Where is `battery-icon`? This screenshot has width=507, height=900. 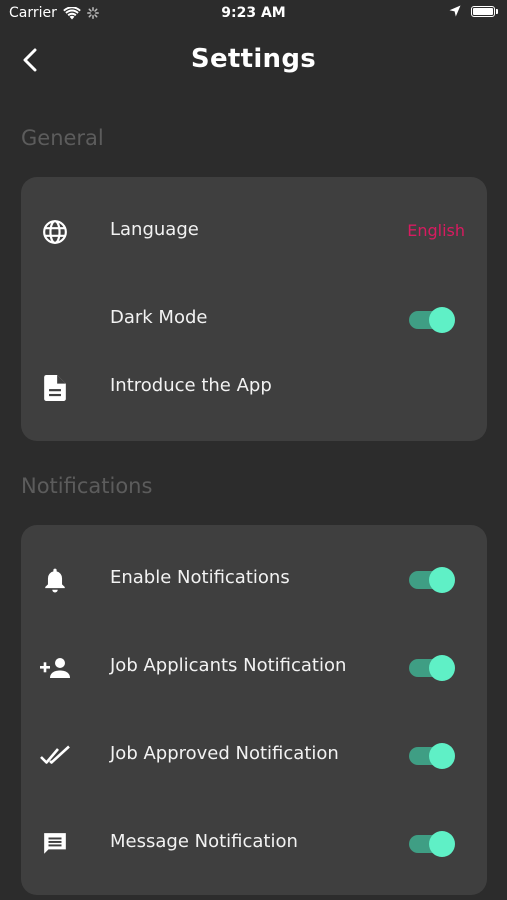 battery-icon is located at coordinates (484, 11).